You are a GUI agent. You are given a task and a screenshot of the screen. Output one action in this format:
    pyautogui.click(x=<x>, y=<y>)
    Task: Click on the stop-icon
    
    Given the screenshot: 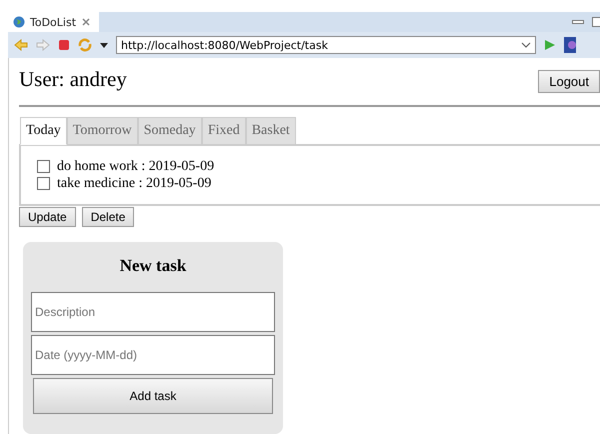 What is the action you would take?
    pyautogui.click(x=64, y=45)
    